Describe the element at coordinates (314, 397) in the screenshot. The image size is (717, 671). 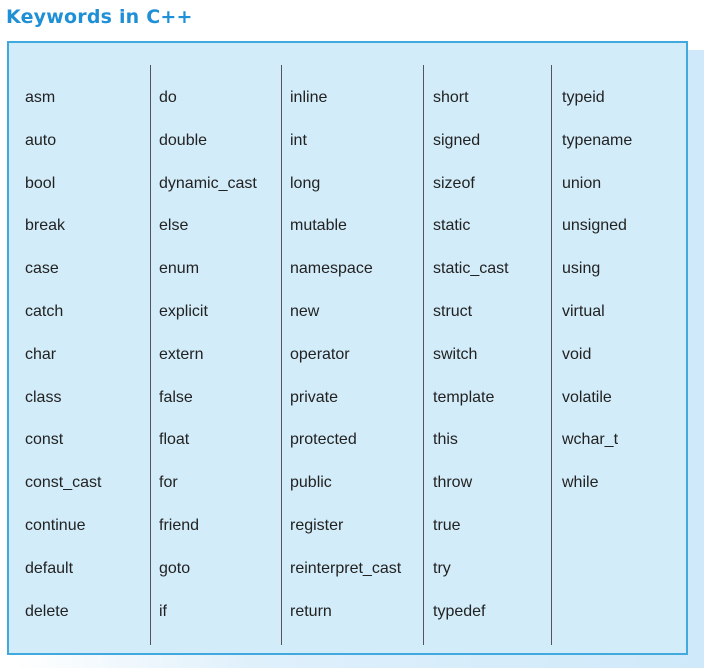
I see `keyword-cell: private` at that location.